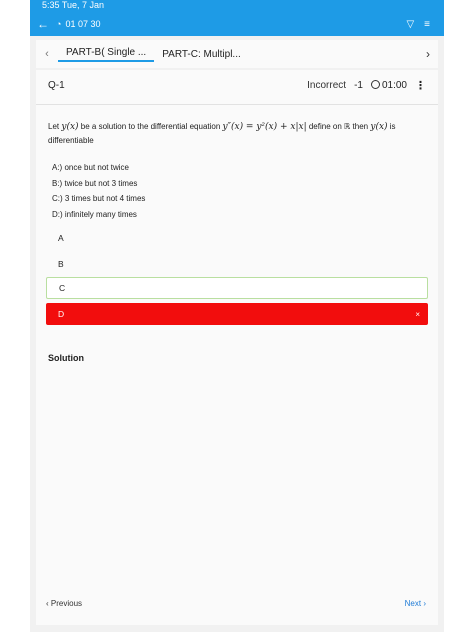 Image resolution: width=474 pixels, height=632 pixels. I want to click on time-taken: 01:00, so click(388, 85).